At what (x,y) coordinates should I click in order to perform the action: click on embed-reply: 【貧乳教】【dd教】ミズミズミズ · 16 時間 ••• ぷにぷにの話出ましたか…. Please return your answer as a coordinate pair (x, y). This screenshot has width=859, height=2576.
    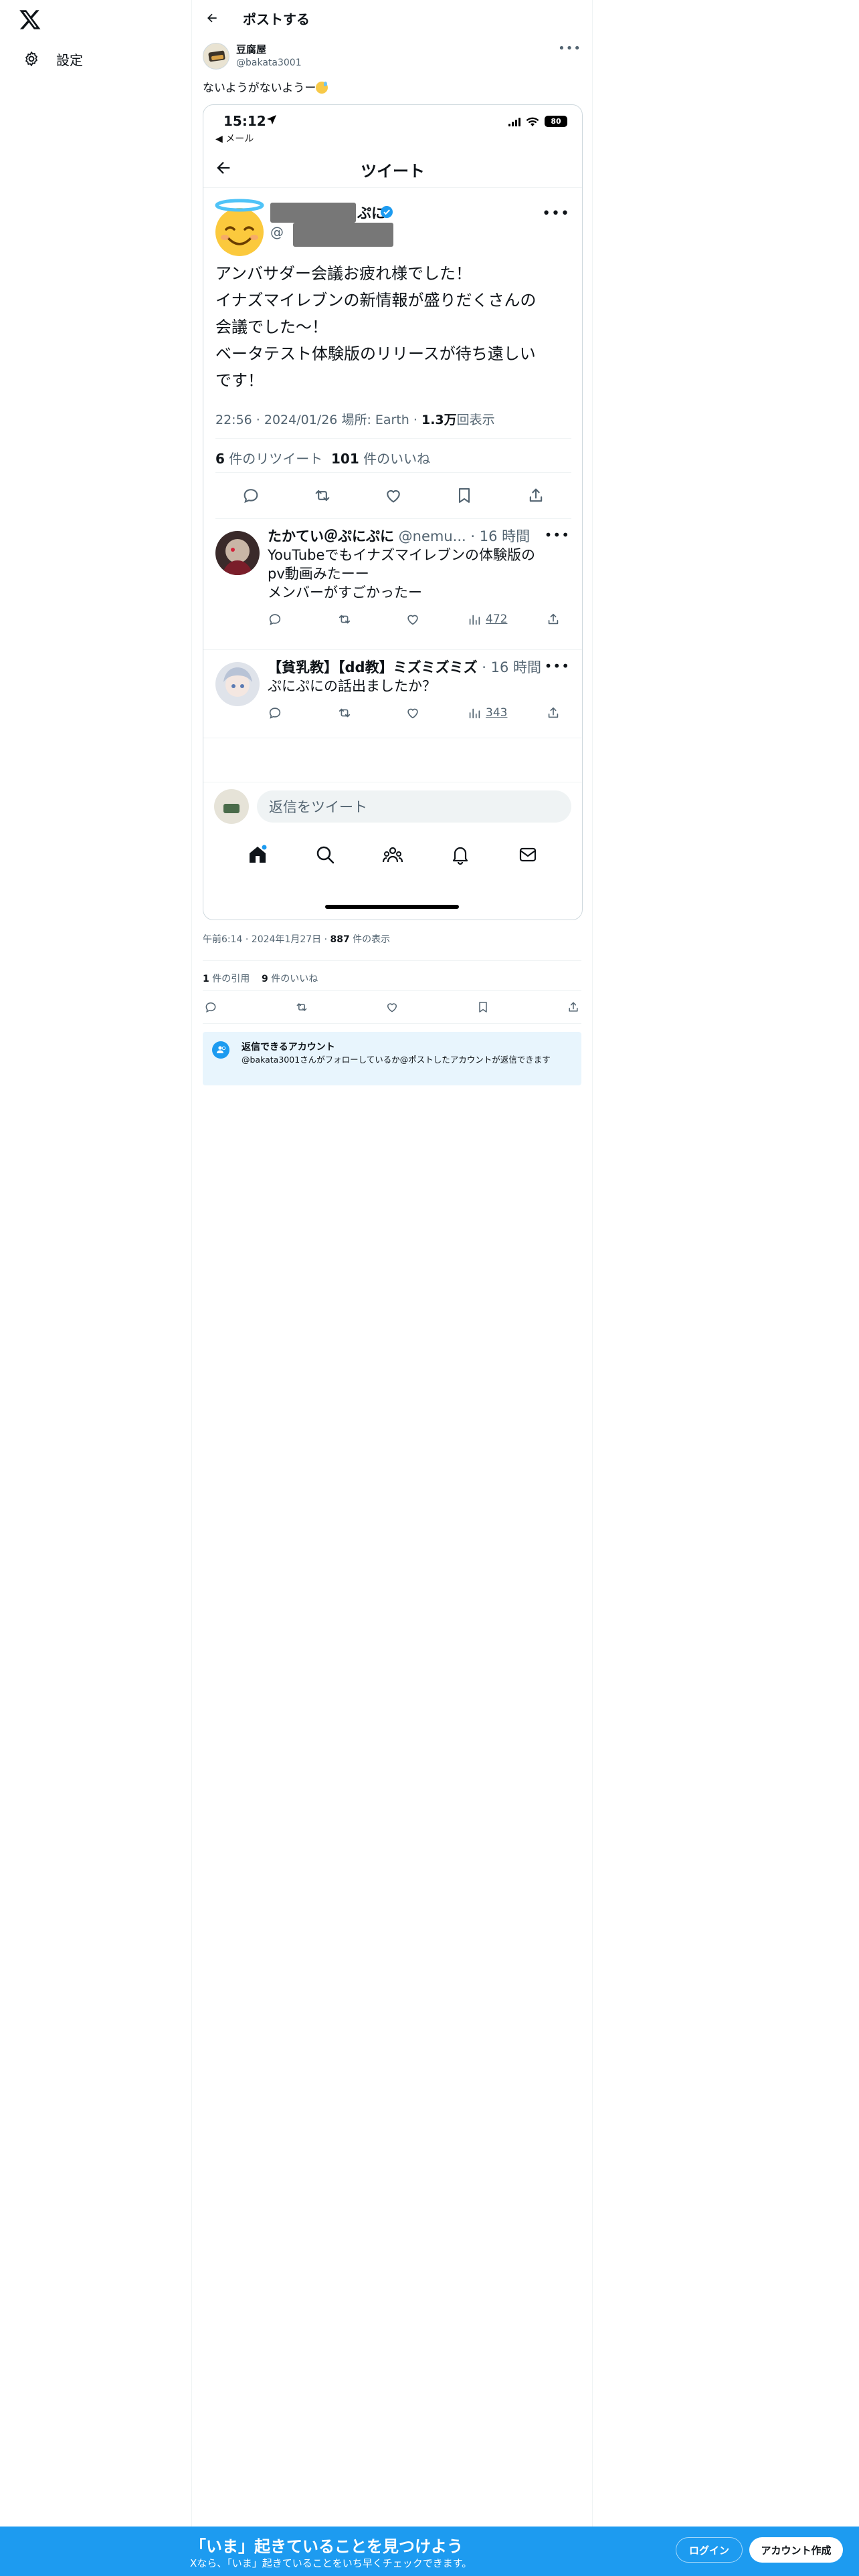
    Looking at the image, I should click on (393, 694).